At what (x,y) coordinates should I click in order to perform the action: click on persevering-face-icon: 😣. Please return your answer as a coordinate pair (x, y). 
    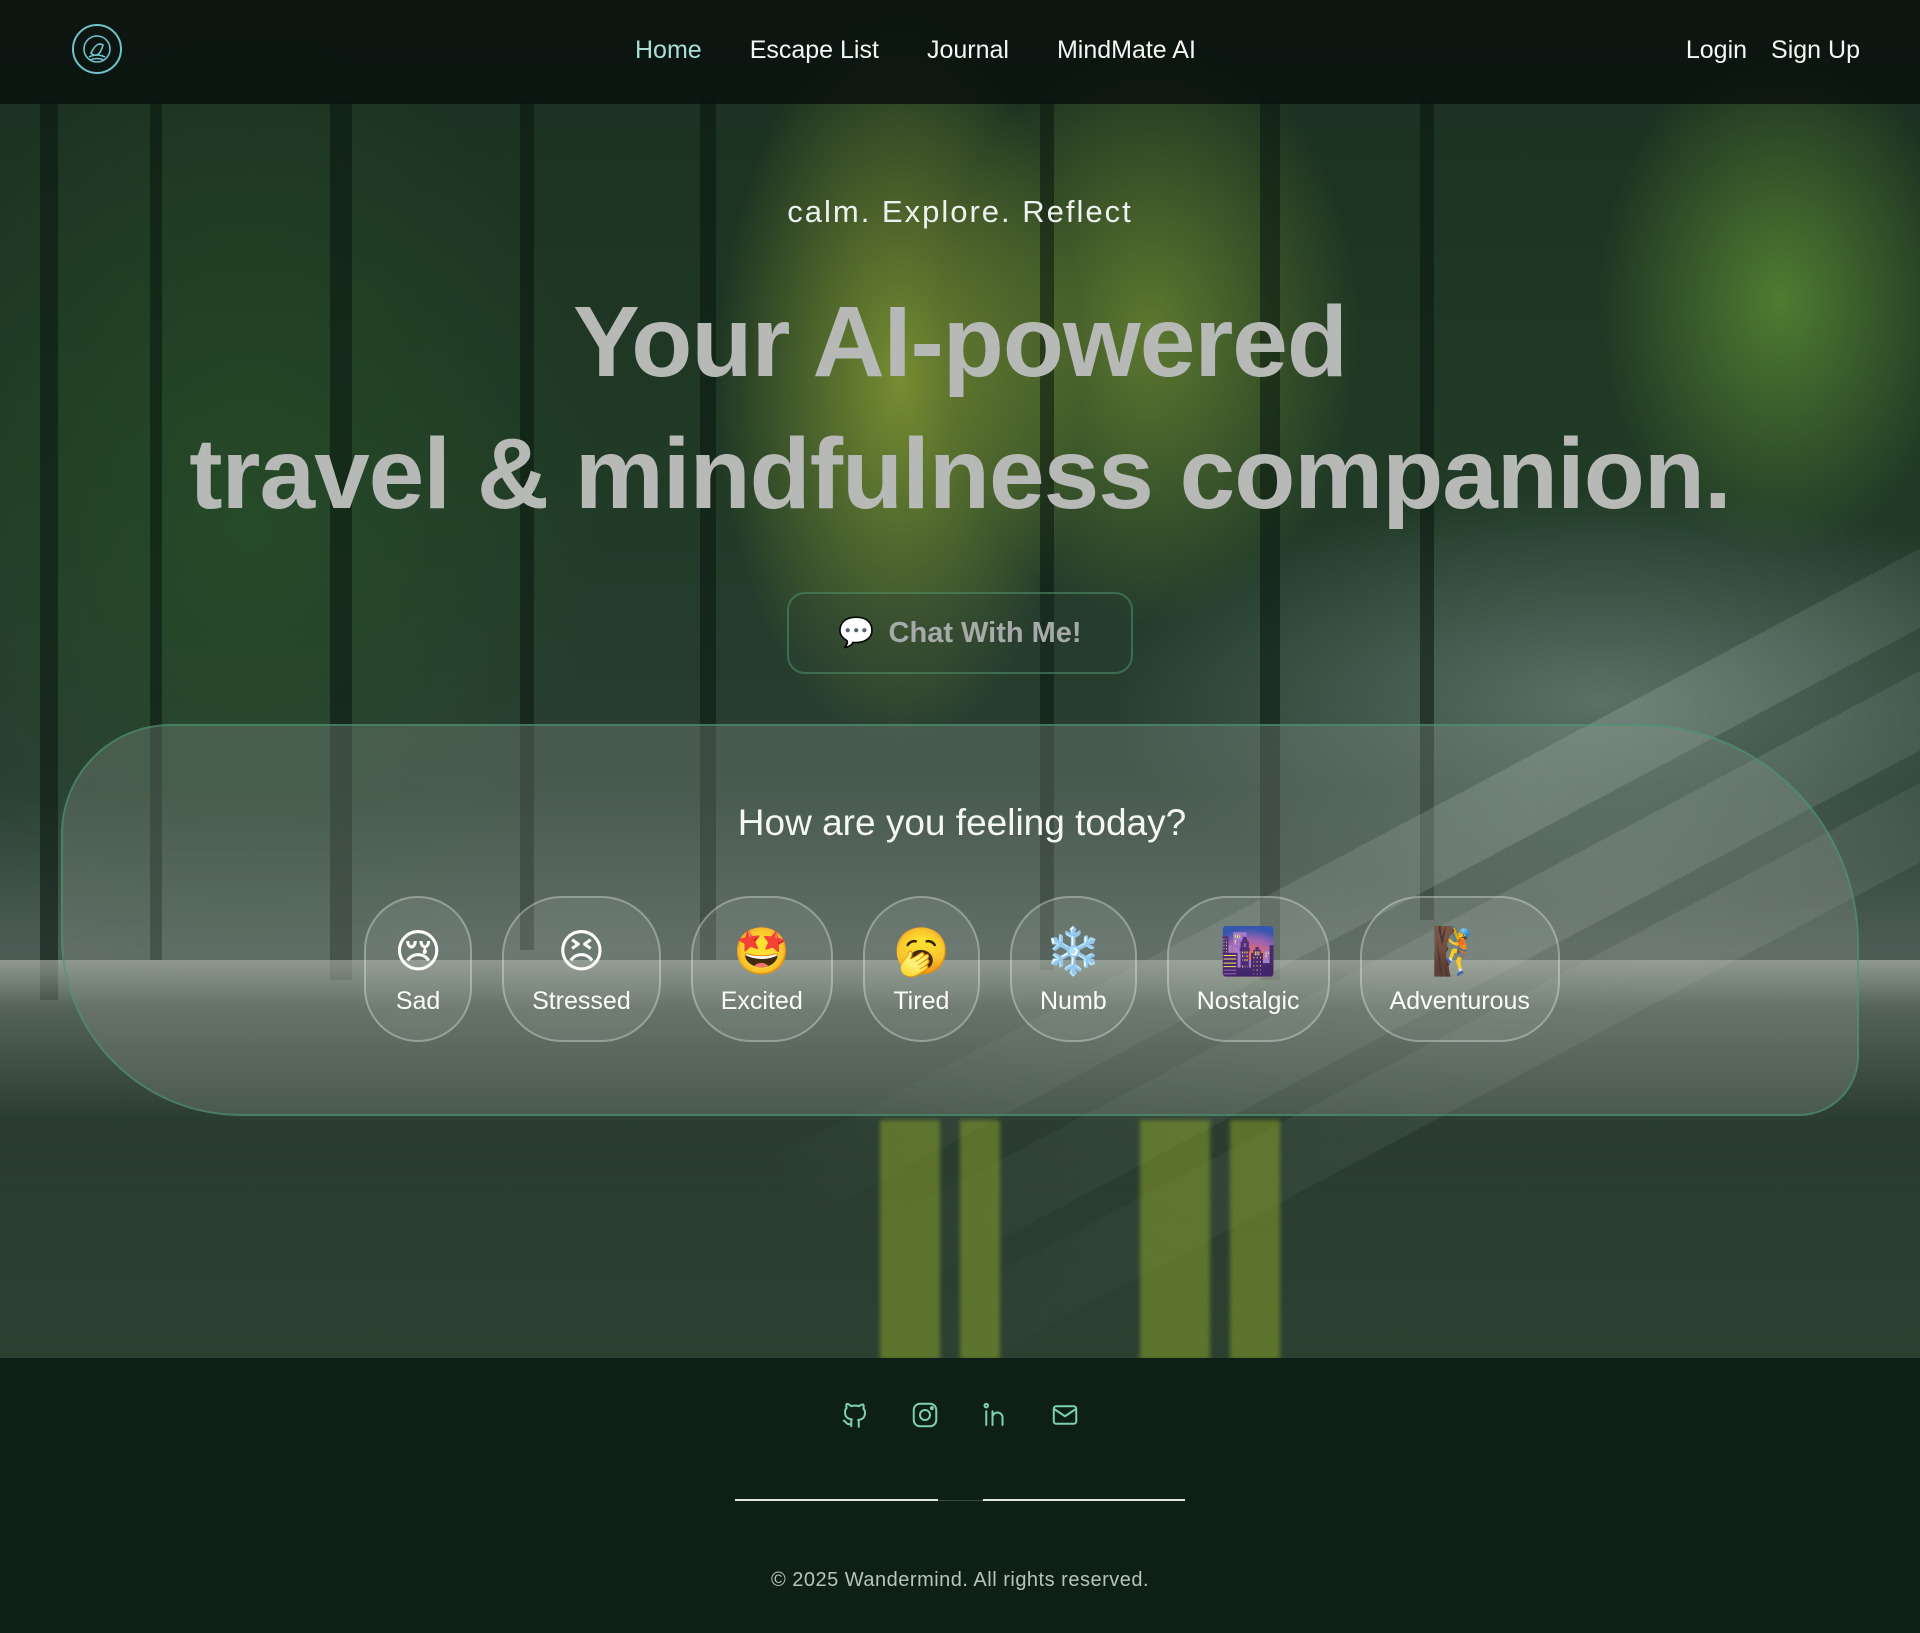
    Looking at the image, I should click on (581, 950).